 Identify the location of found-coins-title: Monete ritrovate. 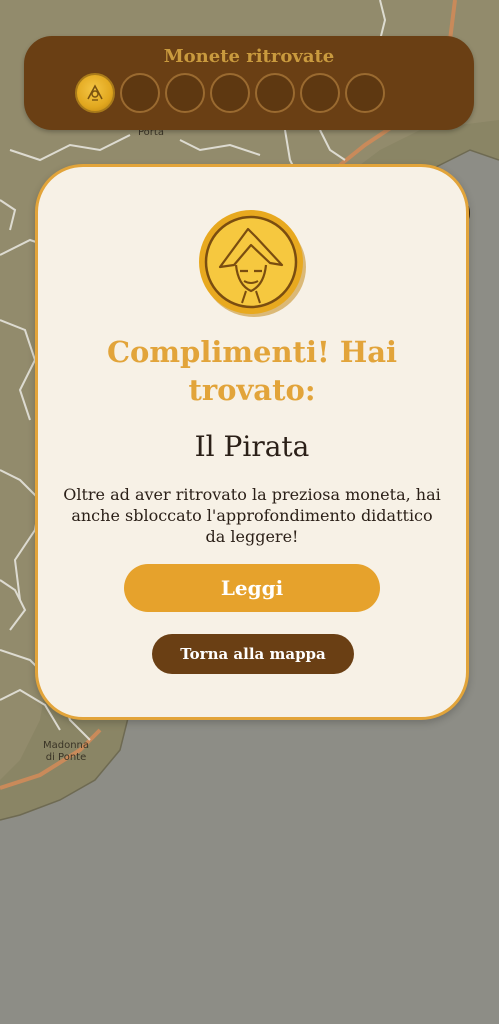
(249, 56).